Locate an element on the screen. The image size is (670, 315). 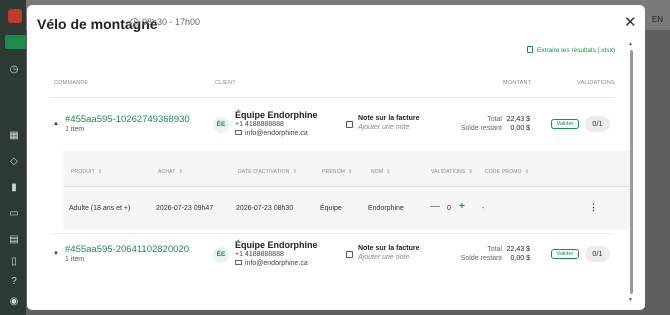
ticket-icon: ▤ is located at coordinates (14, 240).